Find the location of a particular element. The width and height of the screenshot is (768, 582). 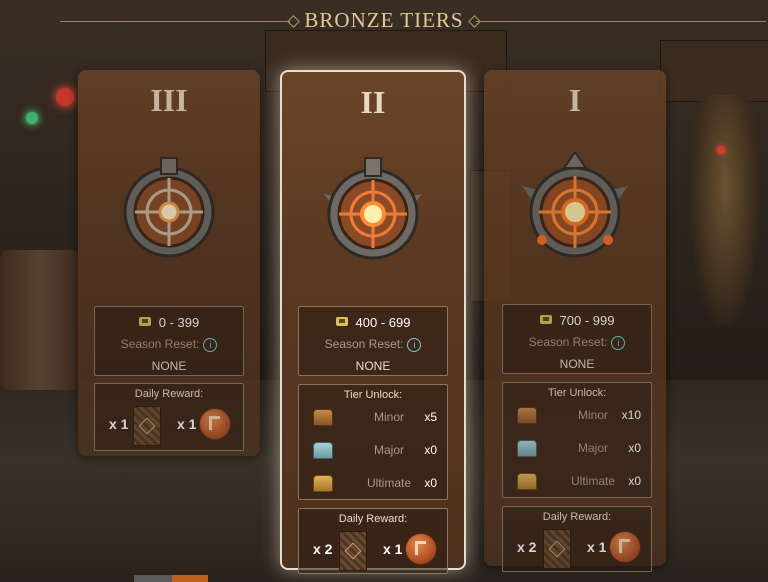

tier-range-box: 400 - 699 Season Reset: i NONE is located at coordinates (373, 341).